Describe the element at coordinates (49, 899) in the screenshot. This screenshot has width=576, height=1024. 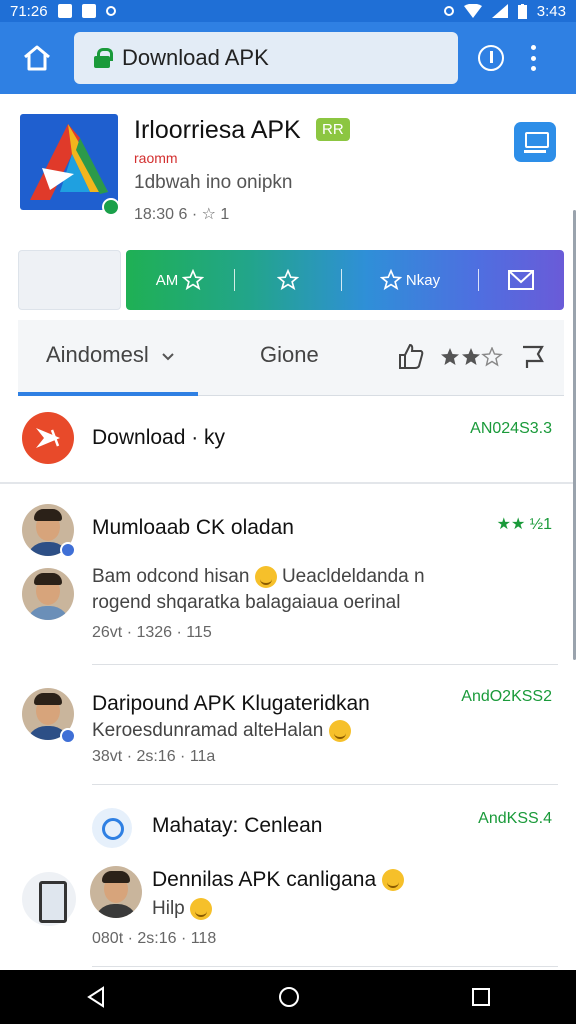
I see `phone-icon` at that location.